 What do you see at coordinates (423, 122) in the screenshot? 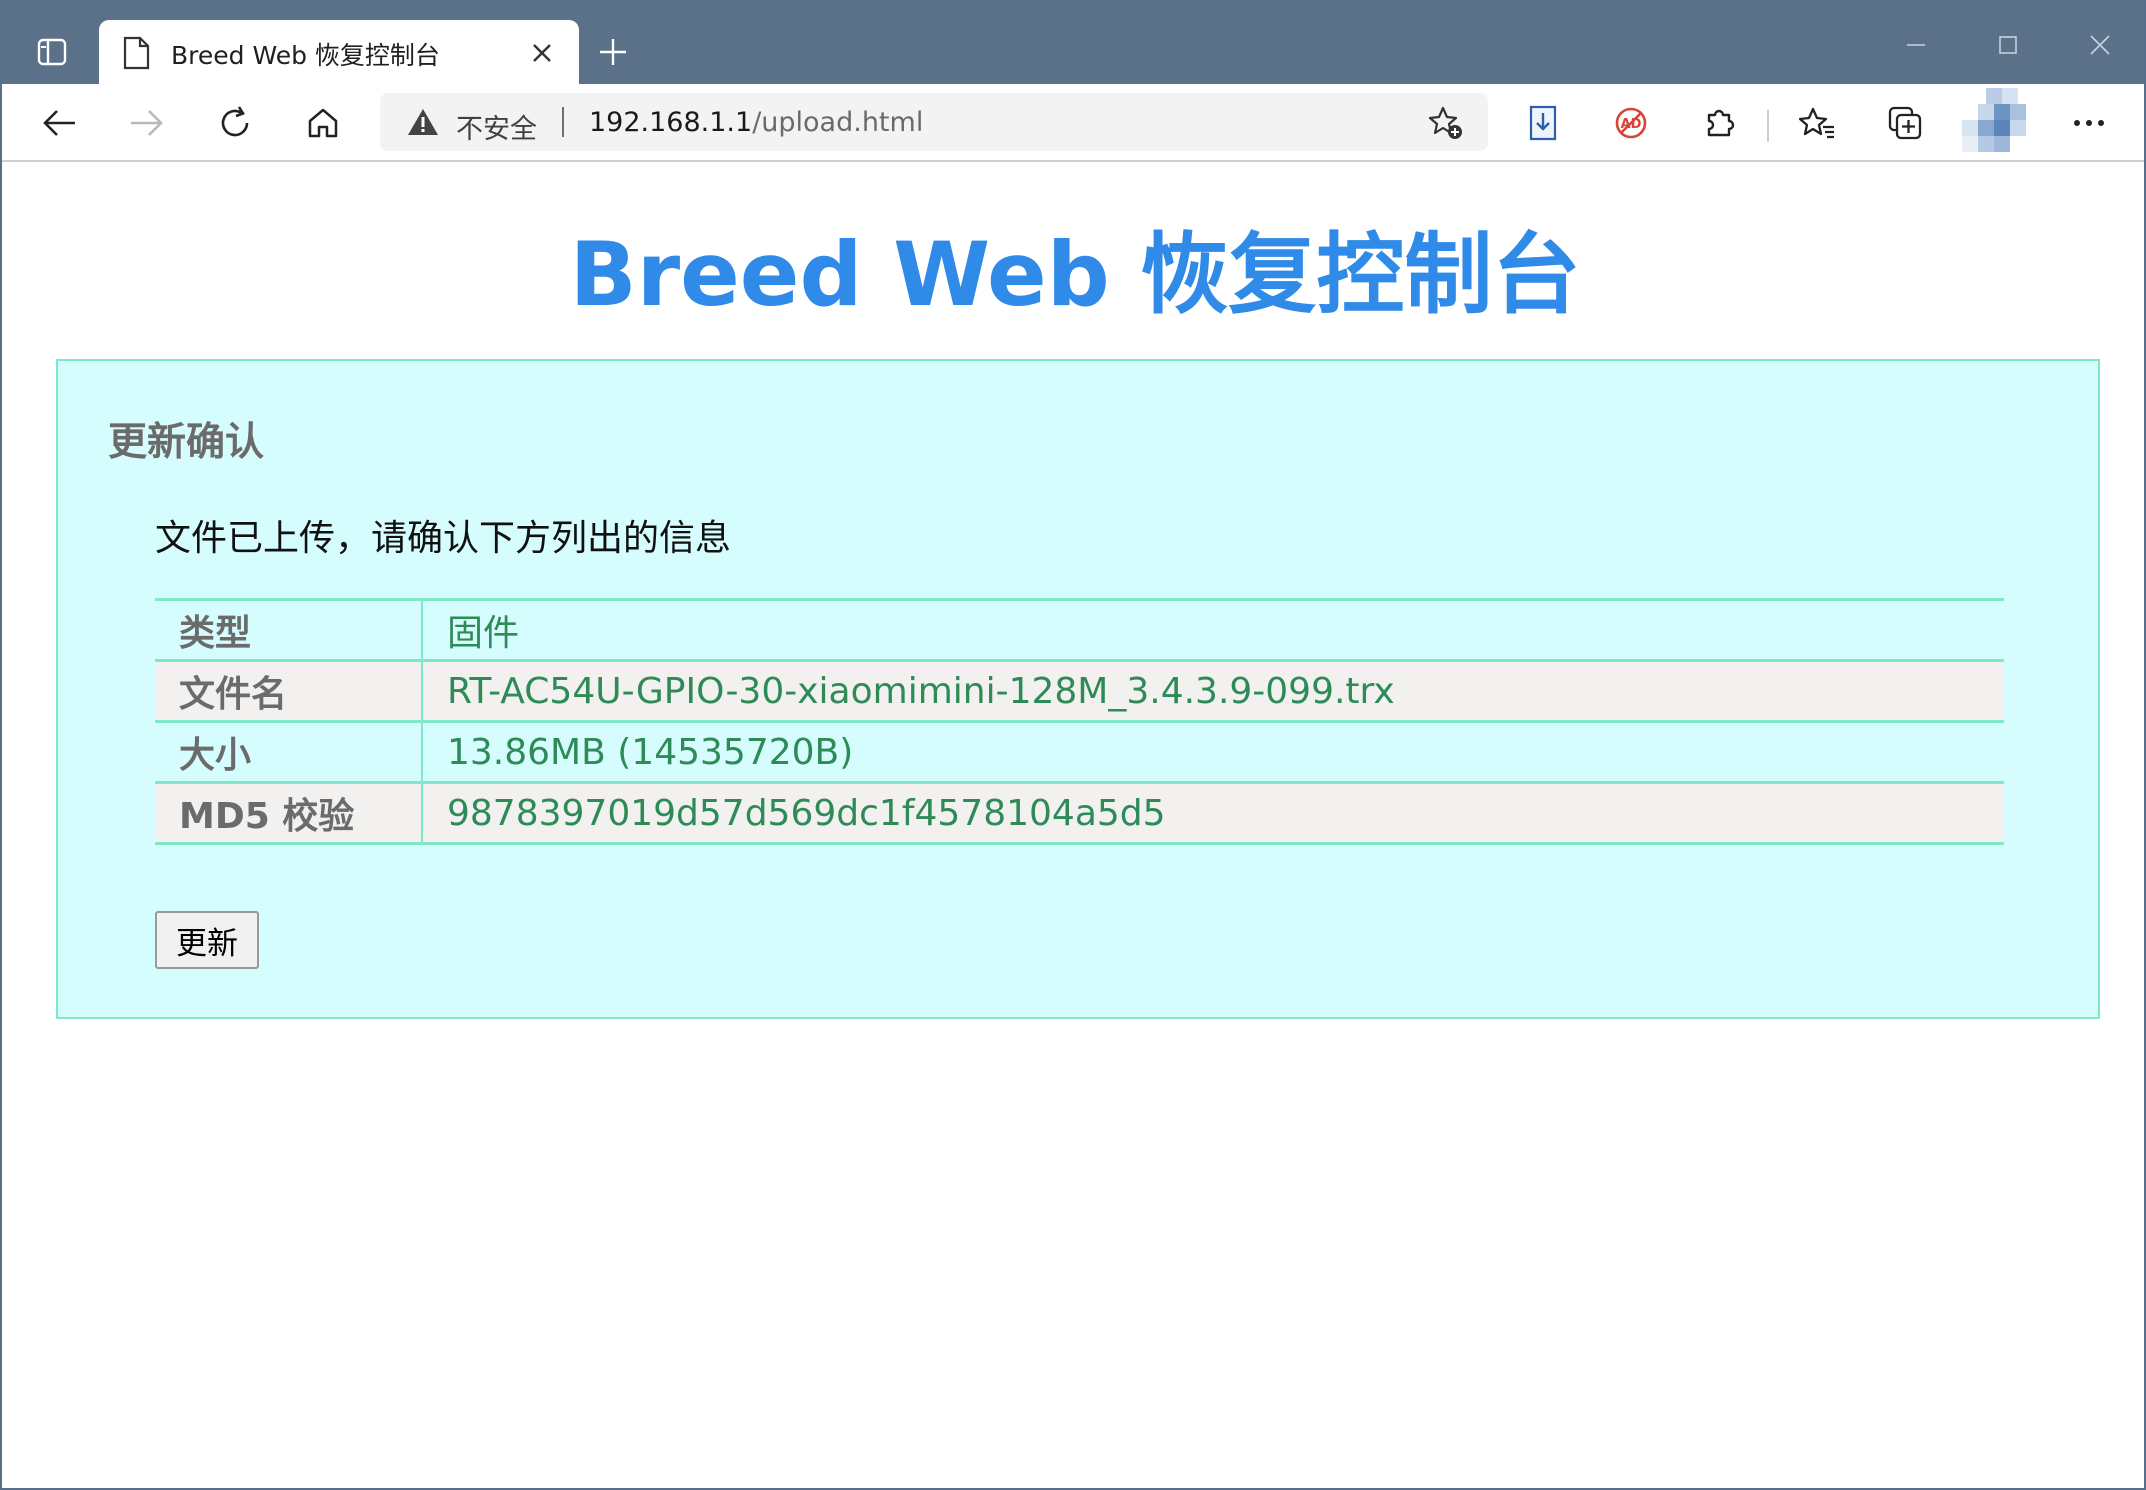
I see `warning-icon` at bounding box center [423, 122].